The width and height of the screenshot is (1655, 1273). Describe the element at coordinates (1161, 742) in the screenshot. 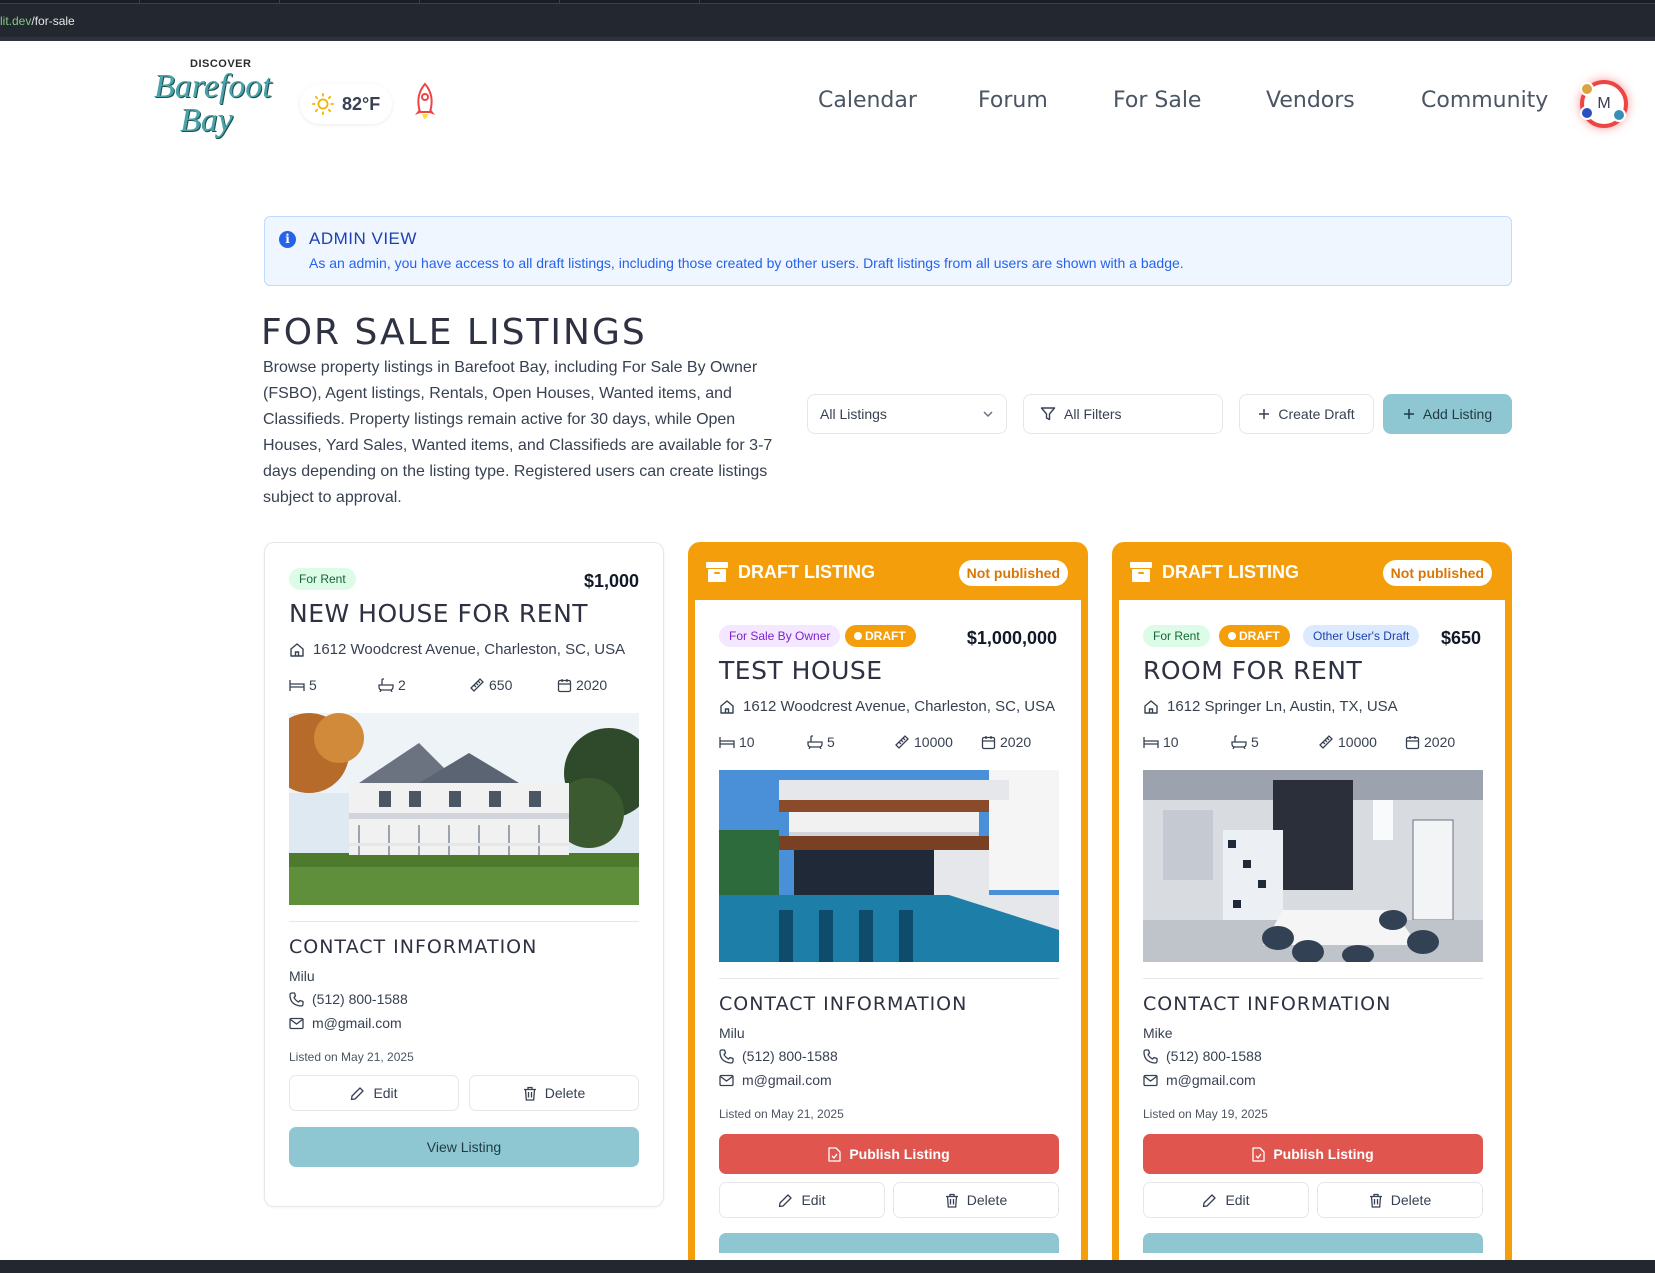

I see `beds-stat: 10` at that location.